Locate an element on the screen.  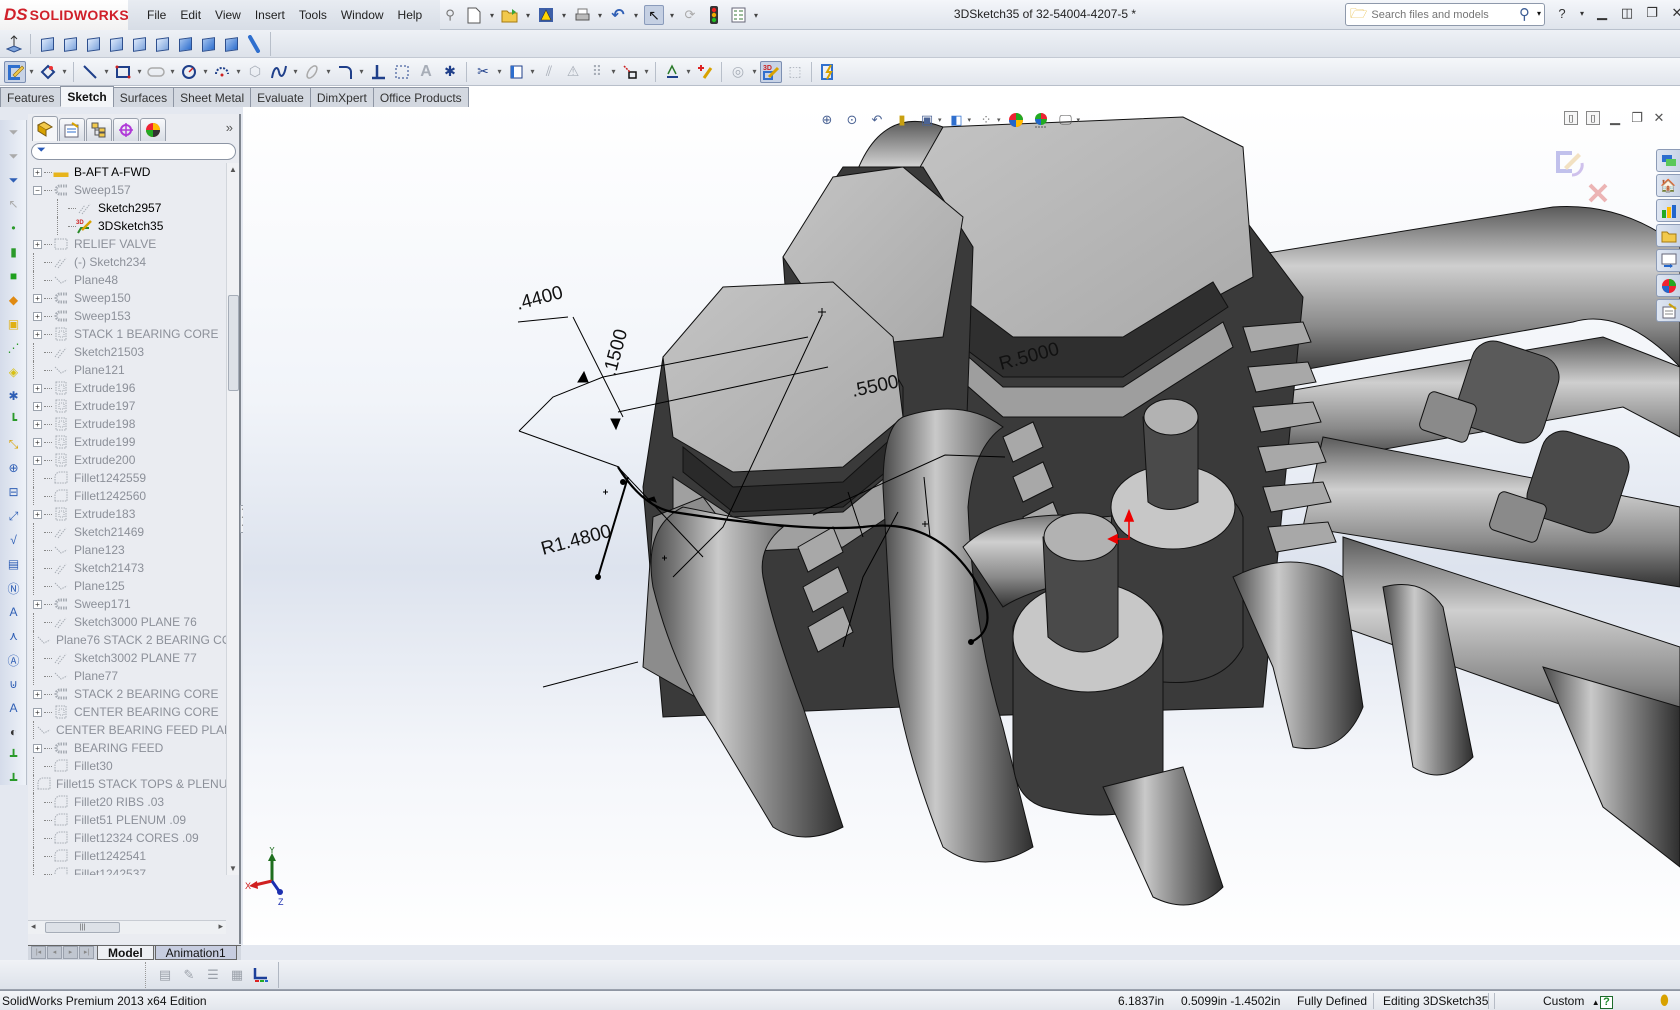
open-icon is located at coordinates (510, 15).